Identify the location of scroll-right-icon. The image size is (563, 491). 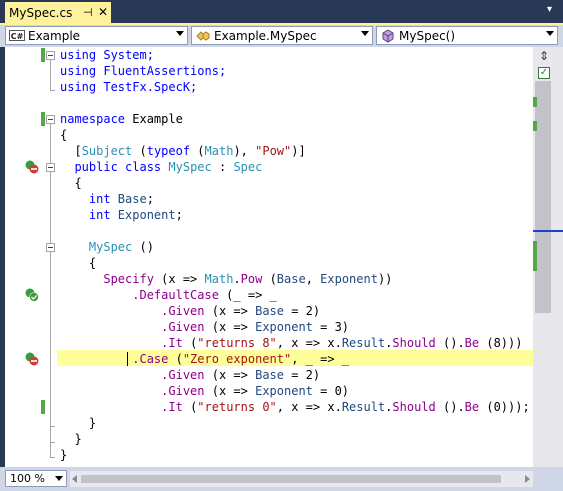
(527, 479).